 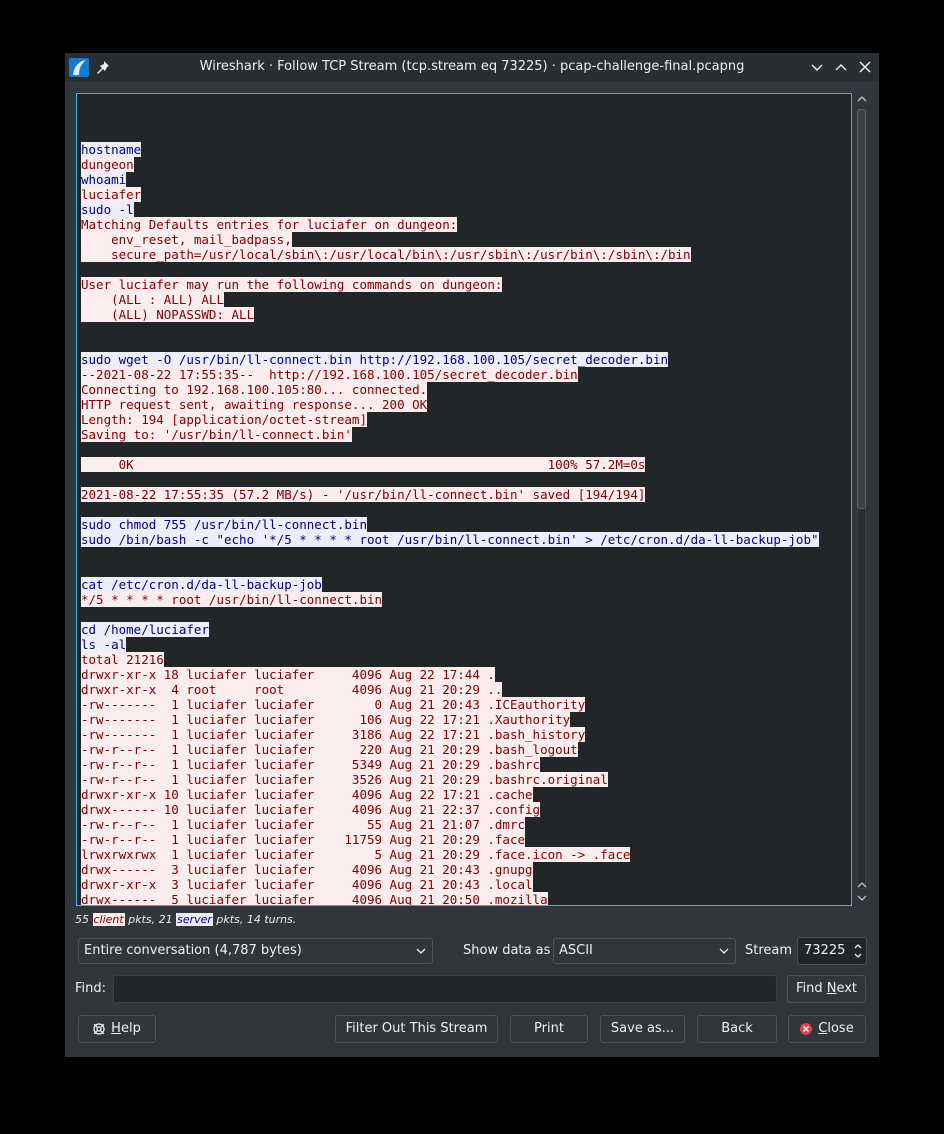 I want to click on stream-line: env_reset, mail_badpass,, so click(x=450, y=239).